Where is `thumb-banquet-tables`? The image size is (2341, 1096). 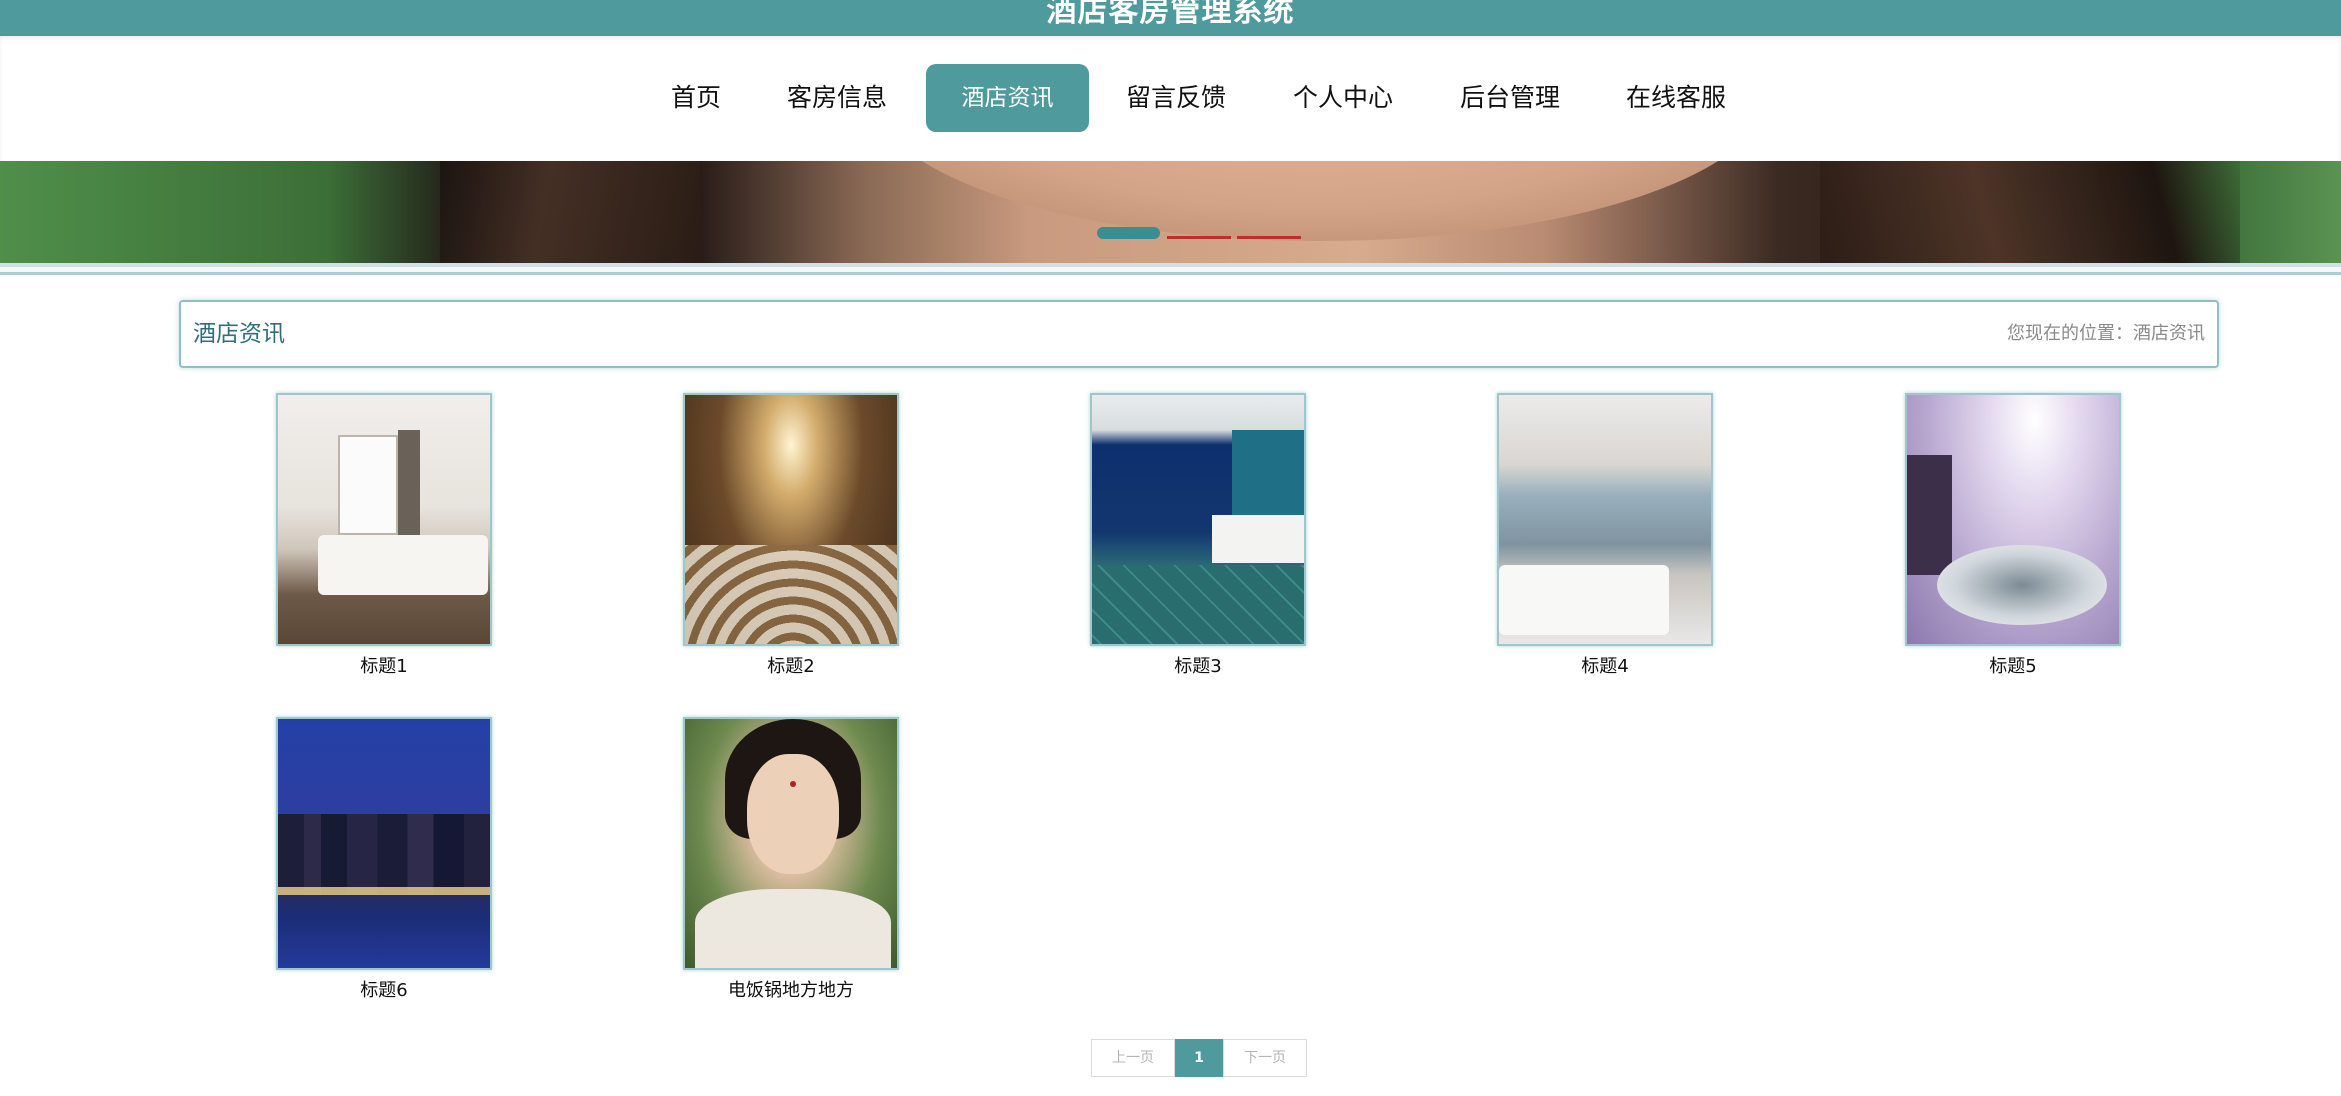 thumb-banquet-tables is located at coordinates (791, 594).